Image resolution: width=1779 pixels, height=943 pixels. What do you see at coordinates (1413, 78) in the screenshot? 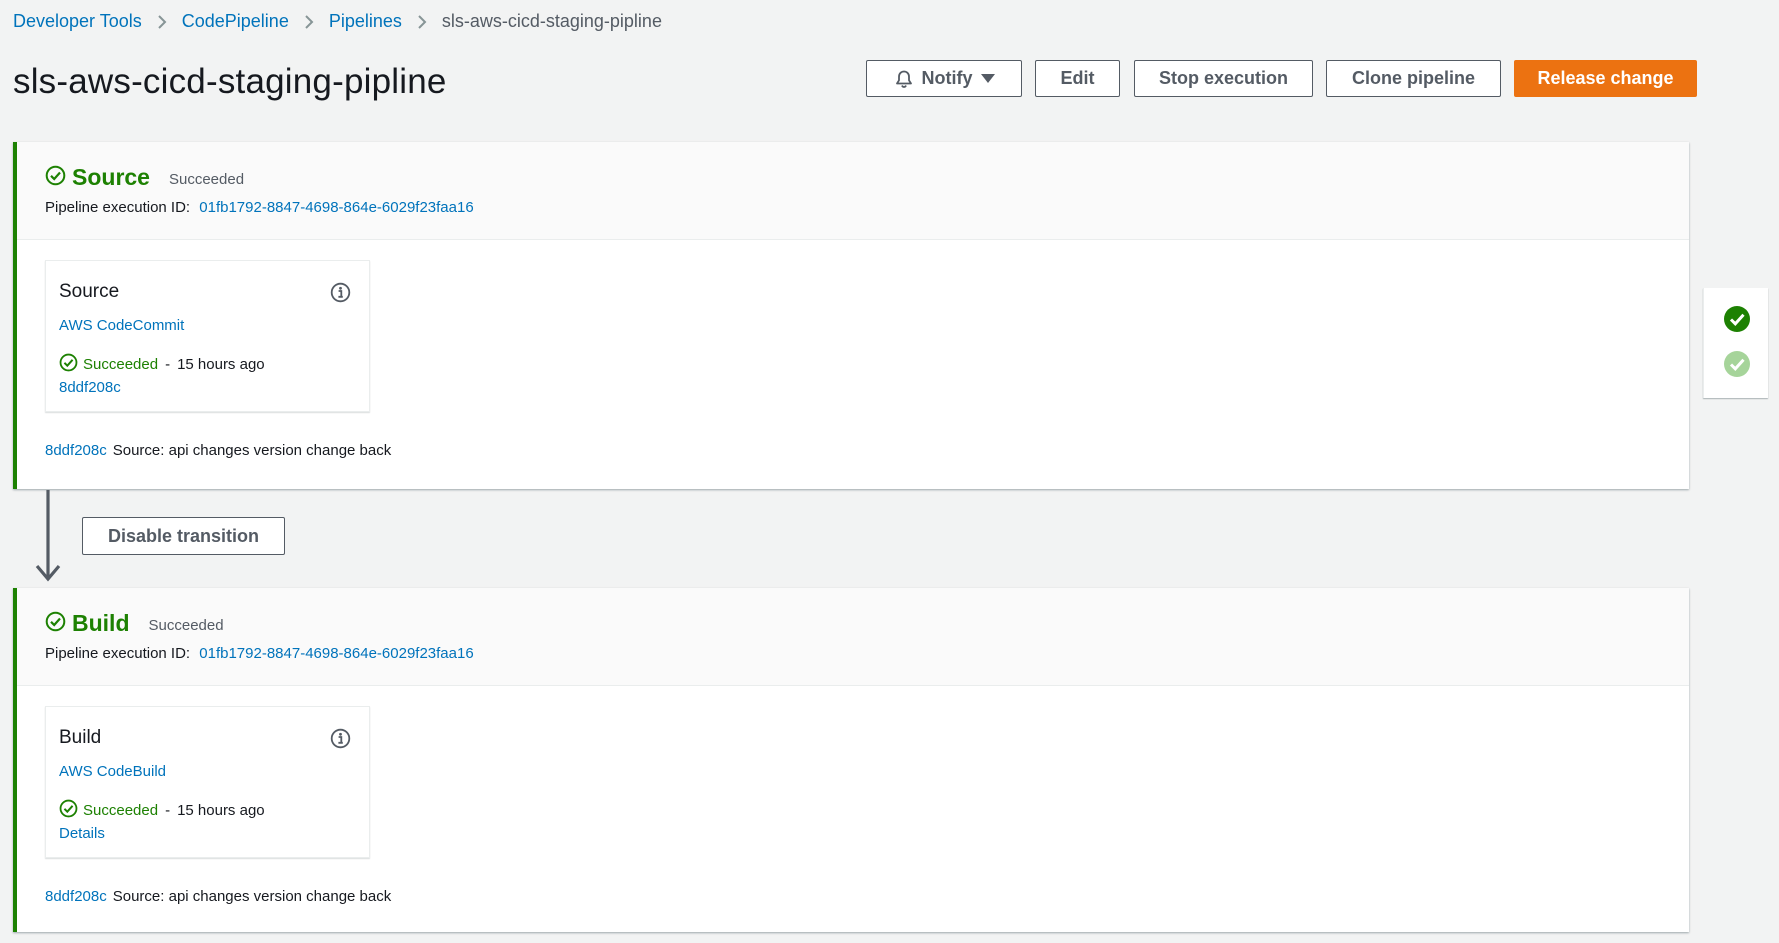
I see `clone-pipeline-button: Clone pipeline` at bounding box center [1413, 78].